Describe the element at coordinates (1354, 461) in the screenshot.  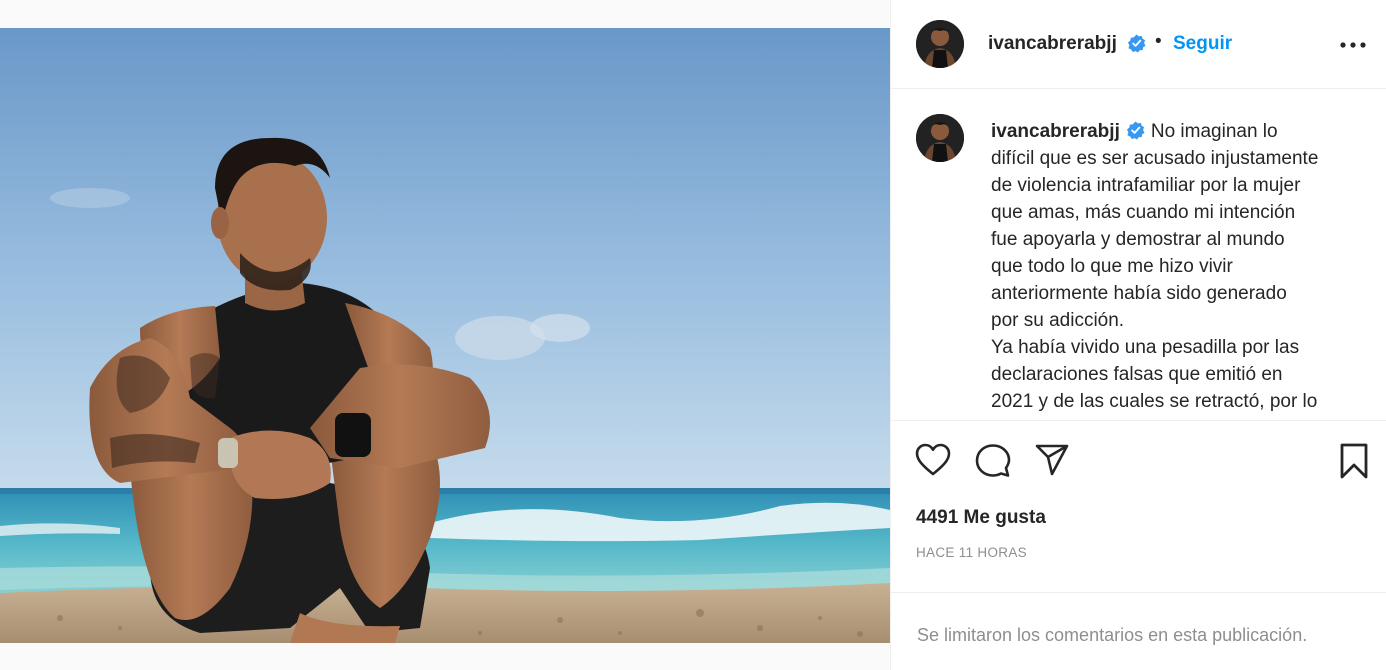
I see `bookmark-icon` at that location.